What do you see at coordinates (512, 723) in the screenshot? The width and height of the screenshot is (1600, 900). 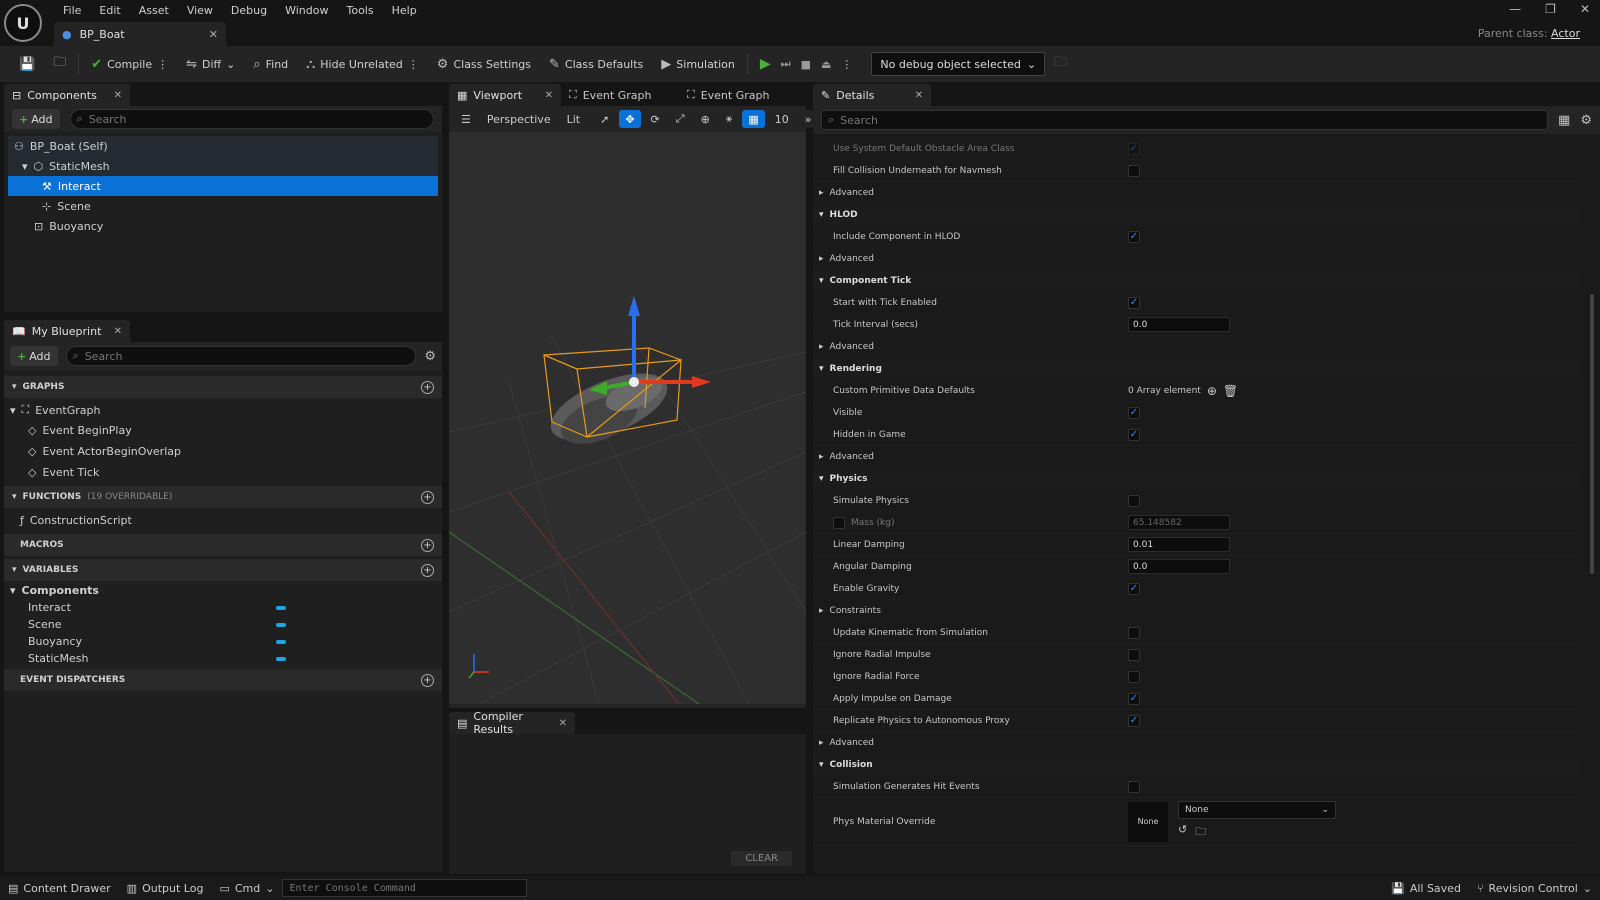 I see `tab-compiler-results: ▤ Compiler Results ✕` at bounding box center [512, 723].